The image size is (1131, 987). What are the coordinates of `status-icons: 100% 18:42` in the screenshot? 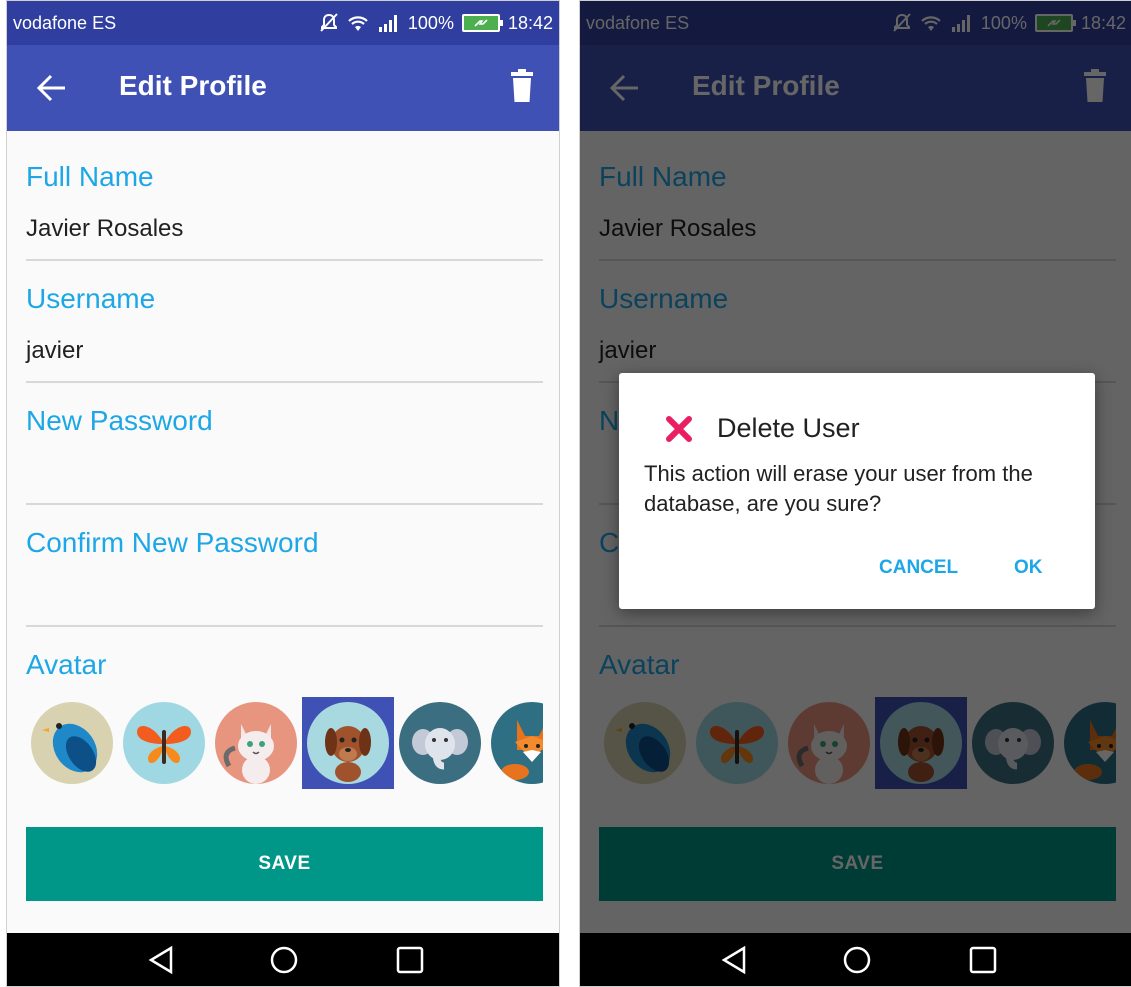 It's located at (436, 23).